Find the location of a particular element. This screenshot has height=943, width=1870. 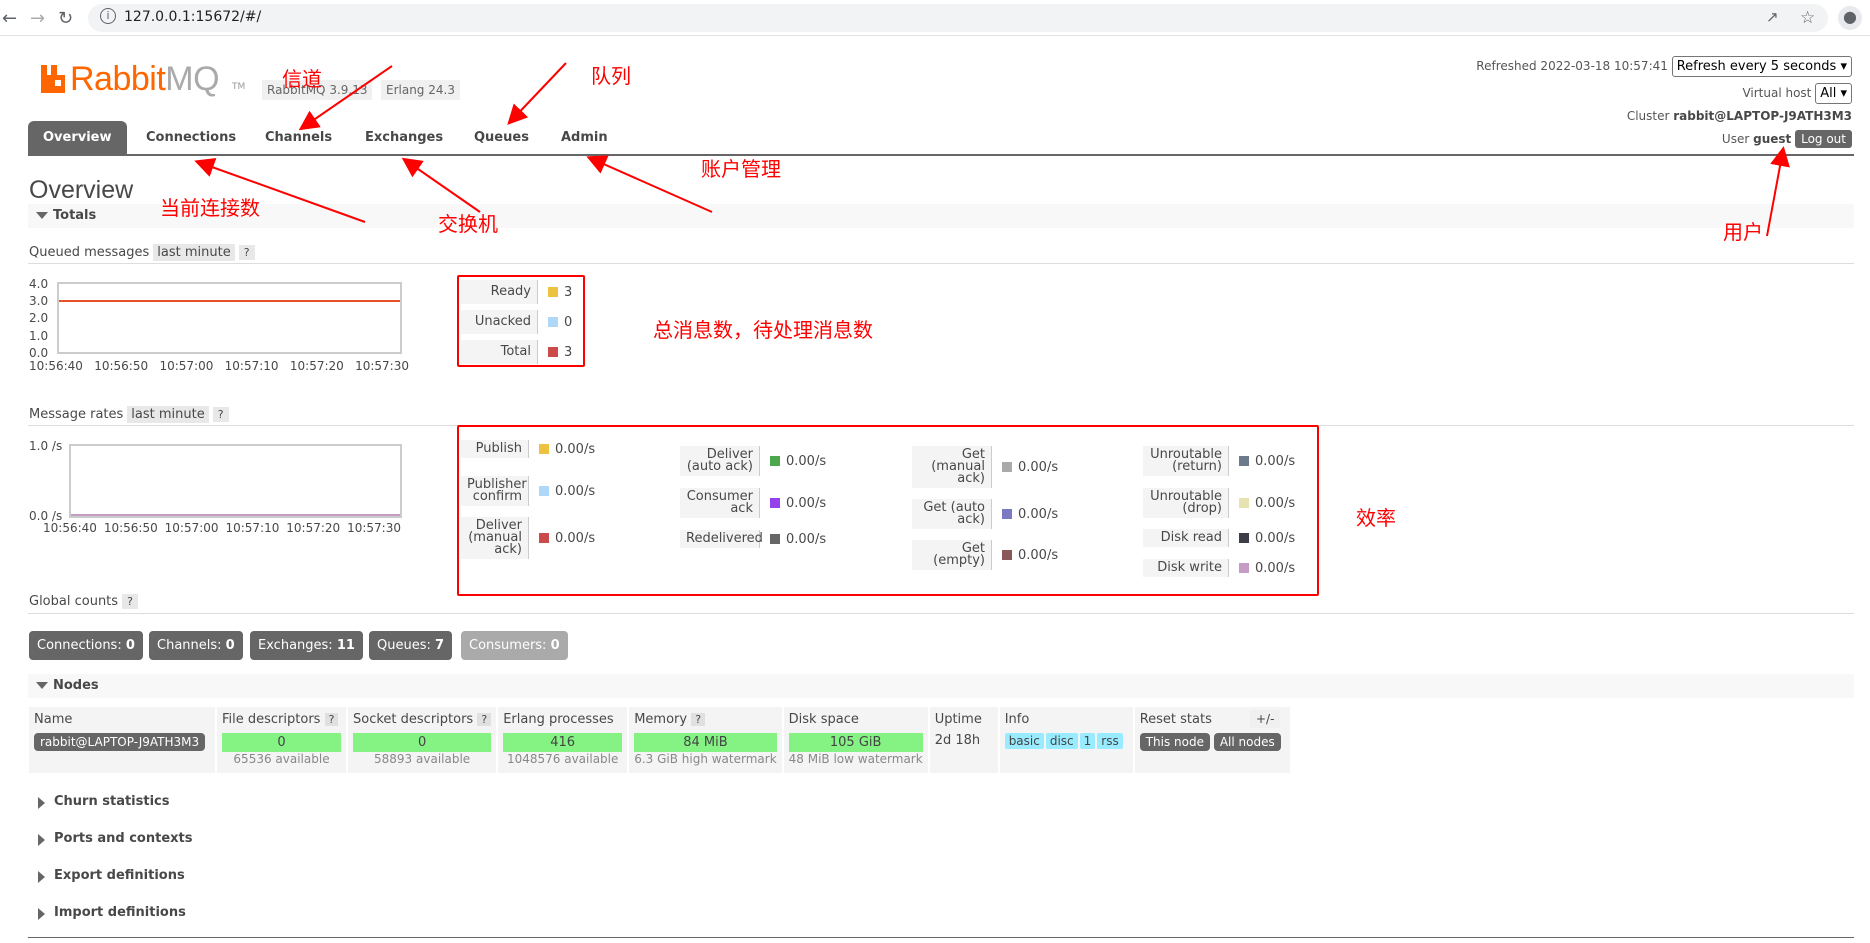

uptime-value: 2d 18h is located at coordinates (964, 752).